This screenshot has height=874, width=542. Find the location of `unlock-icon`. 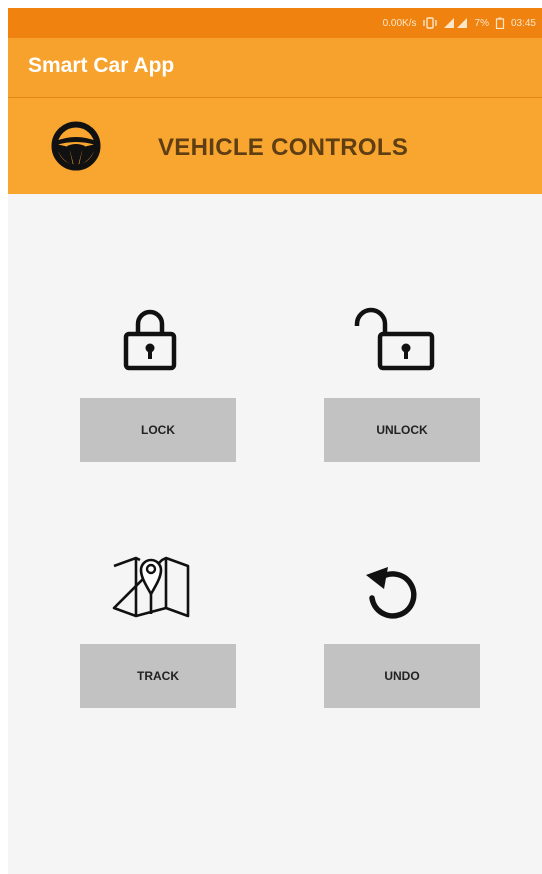

unlock-icon is located at coordinates (394, 339).